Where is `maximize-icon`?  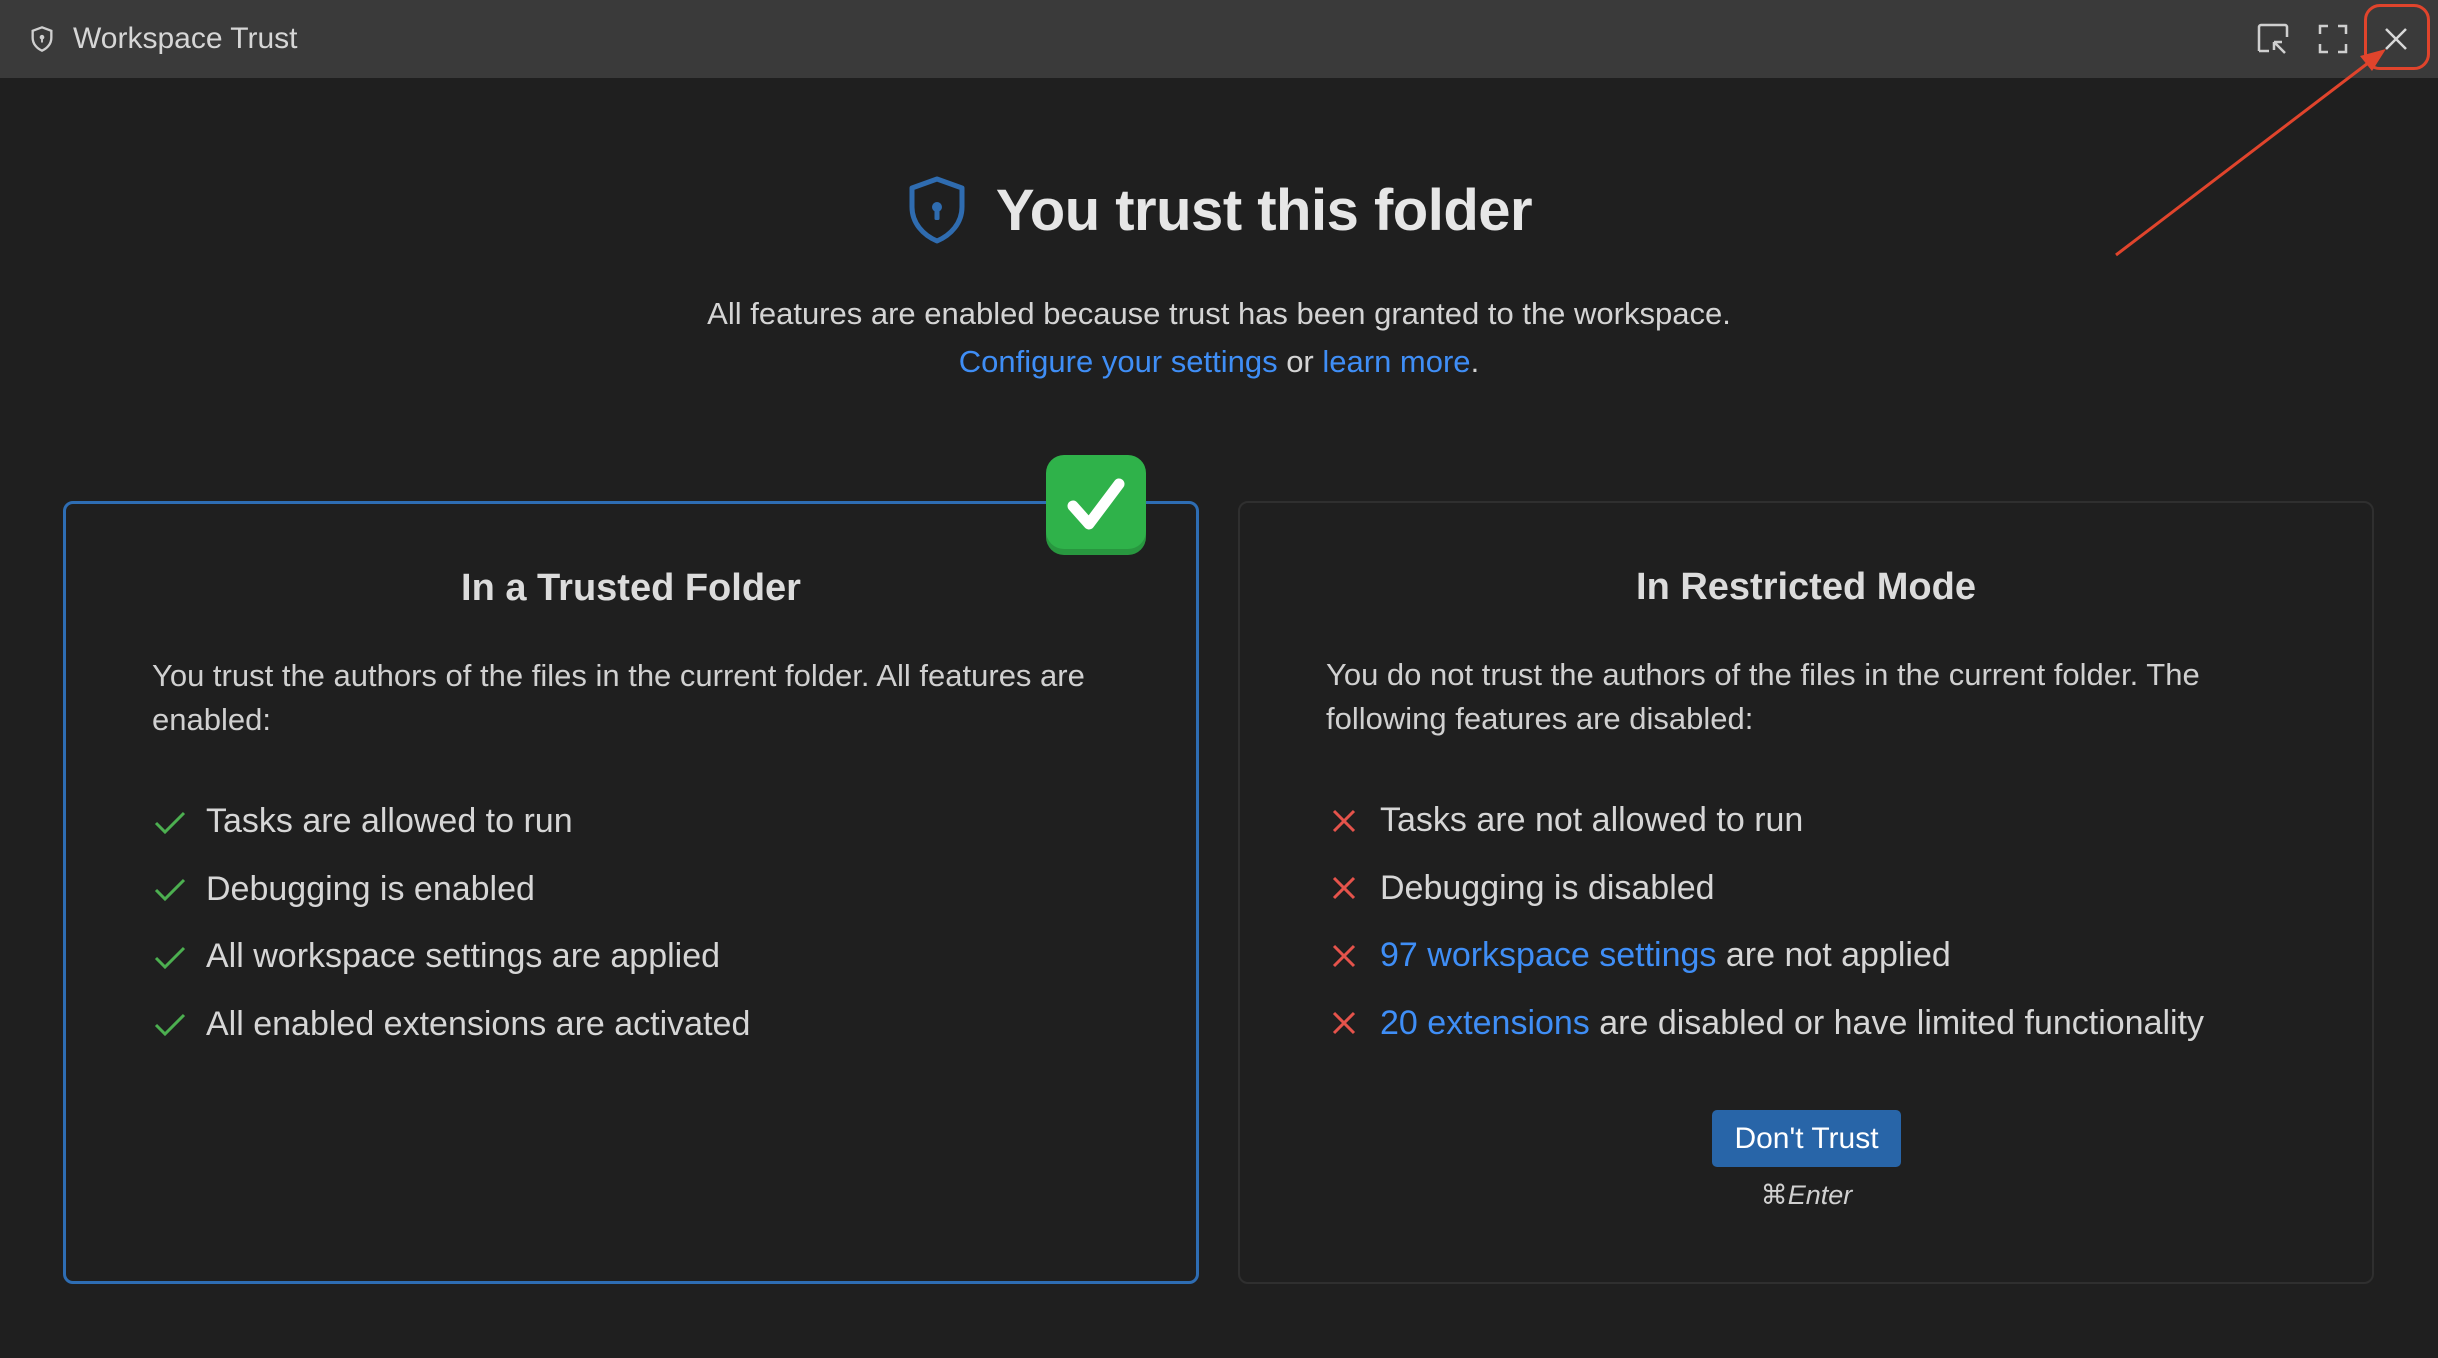 maximize-icon is located at coordinates (2333, 39).